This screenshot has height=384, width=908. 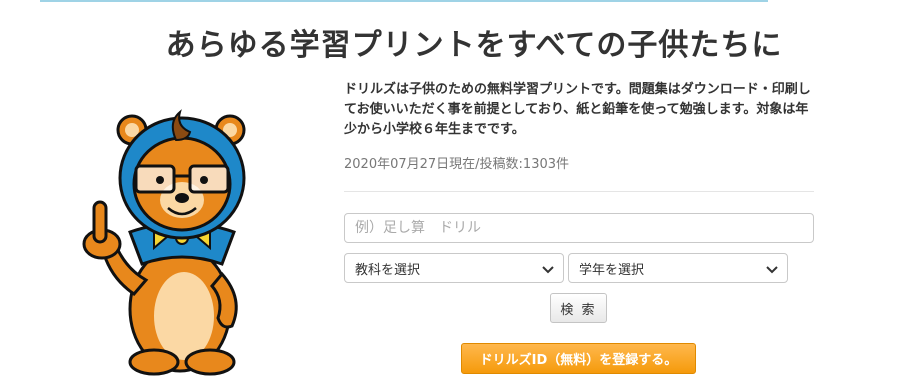 I want to click on search-button: 検 索, so click(x=578, y=308).